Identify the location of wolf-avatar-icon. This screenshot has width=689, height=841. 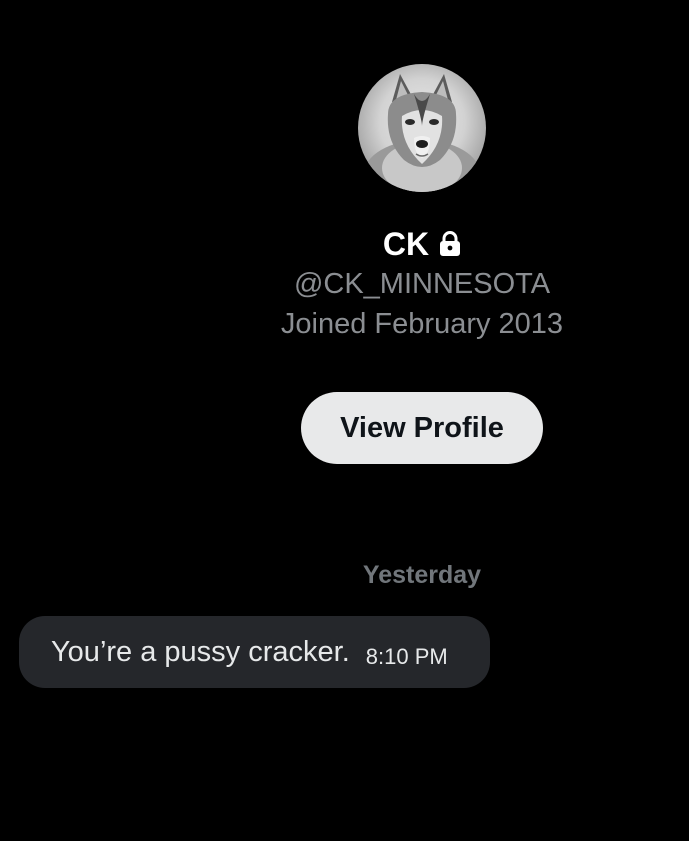
(422, 133).